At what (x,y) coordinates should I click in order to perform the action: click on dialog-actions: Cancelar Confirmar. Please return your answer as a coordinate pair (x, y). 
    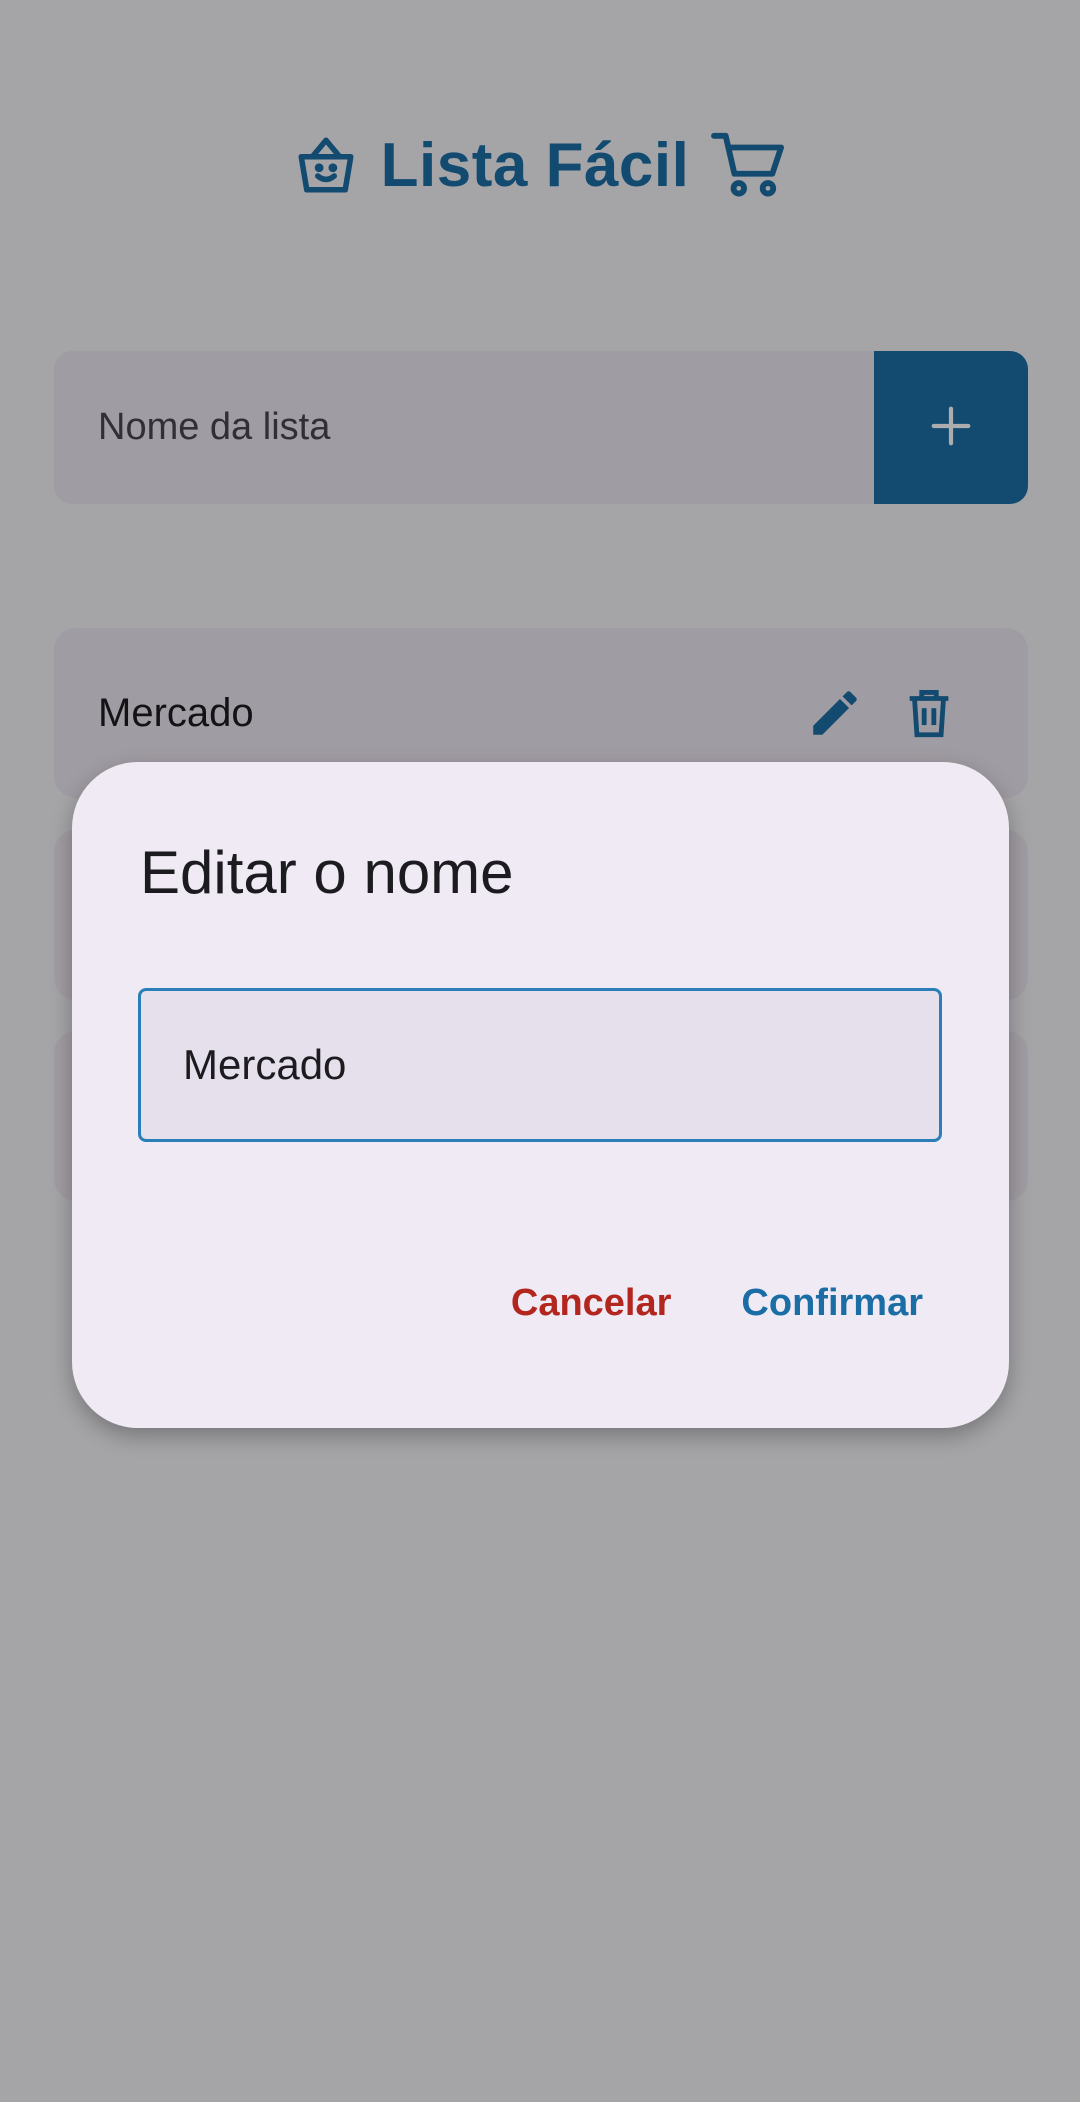
    Looking at the image, I should click on (717, 1303).